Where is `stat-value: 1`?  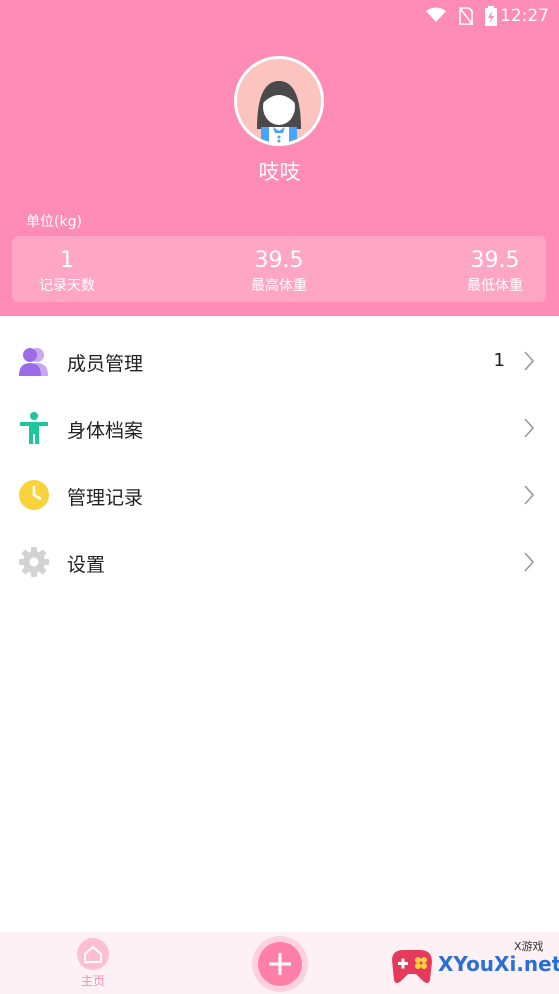 stat-value: 1 is located at coordinates (67, 260).